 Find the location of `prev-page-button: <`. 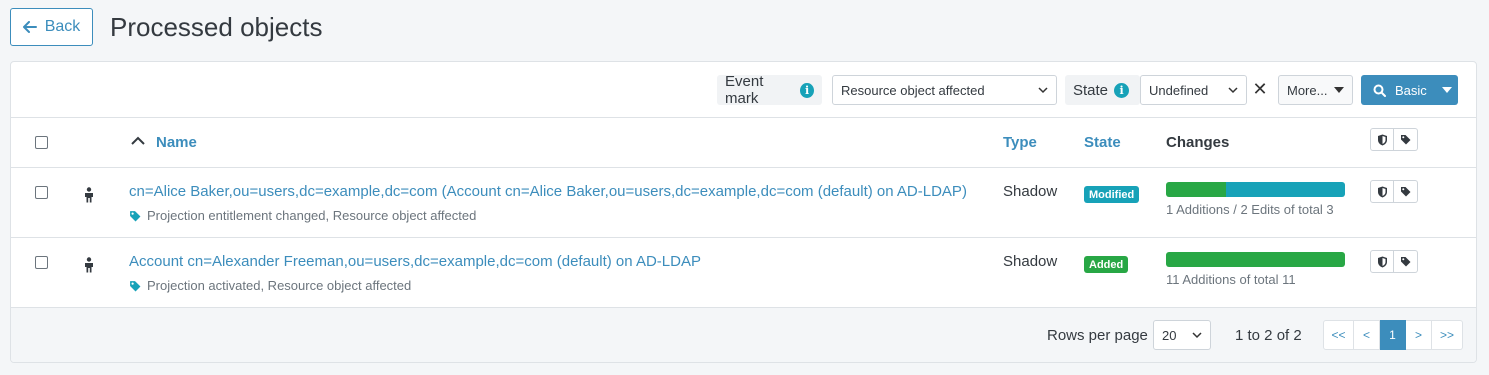

prev-page-button: < is located at coordinates (1367, 335).